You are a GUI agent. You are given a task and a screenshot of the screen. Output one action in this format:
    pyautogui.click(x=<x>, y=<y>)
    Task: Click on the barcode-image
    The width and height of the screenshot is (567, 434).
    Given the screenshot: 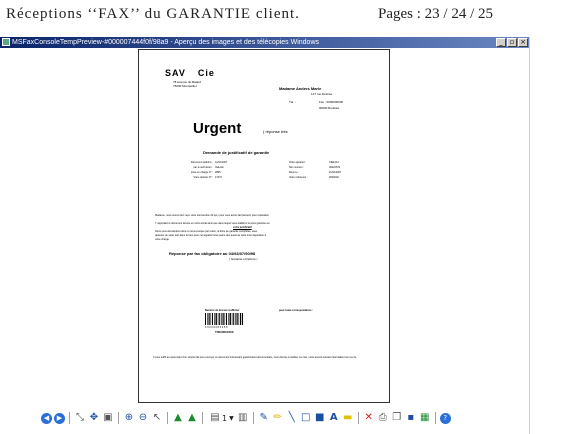 What is the action you would take?
    pyautogui.click(x=224, y=319)
    